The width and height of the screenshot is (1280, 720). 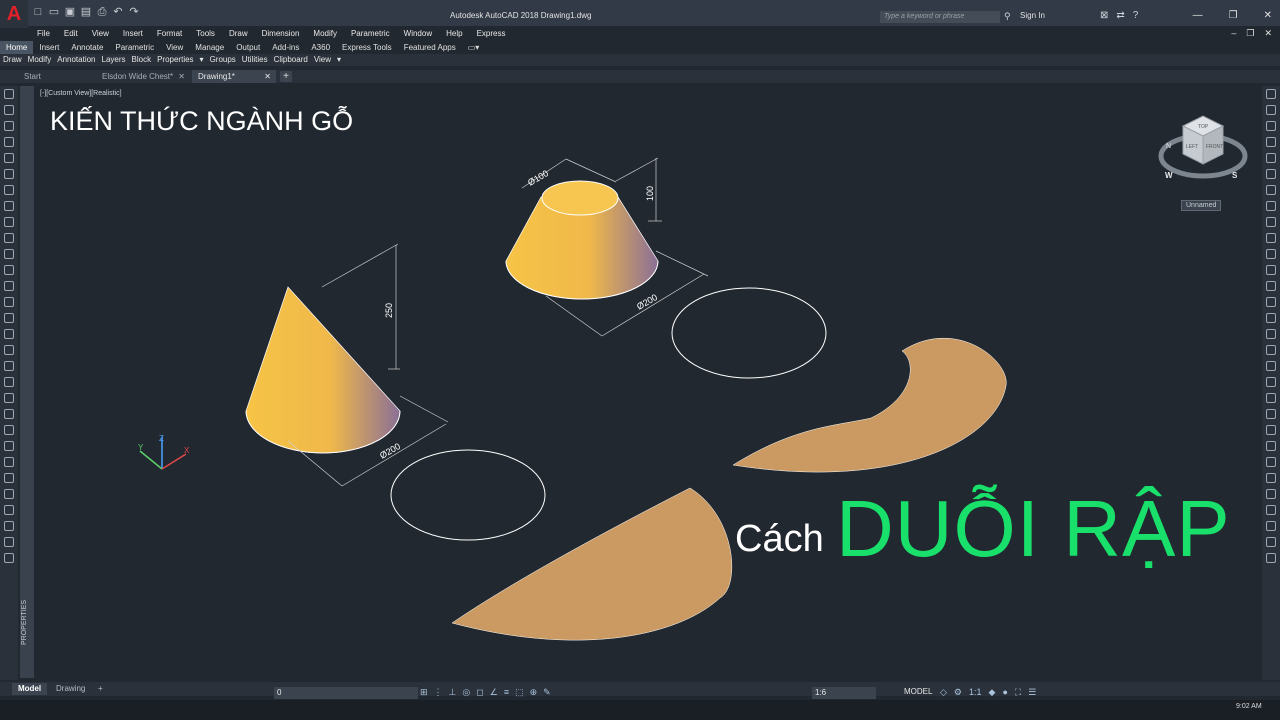 I want to click on add-layout-button: +, so click(x=100, y=689).